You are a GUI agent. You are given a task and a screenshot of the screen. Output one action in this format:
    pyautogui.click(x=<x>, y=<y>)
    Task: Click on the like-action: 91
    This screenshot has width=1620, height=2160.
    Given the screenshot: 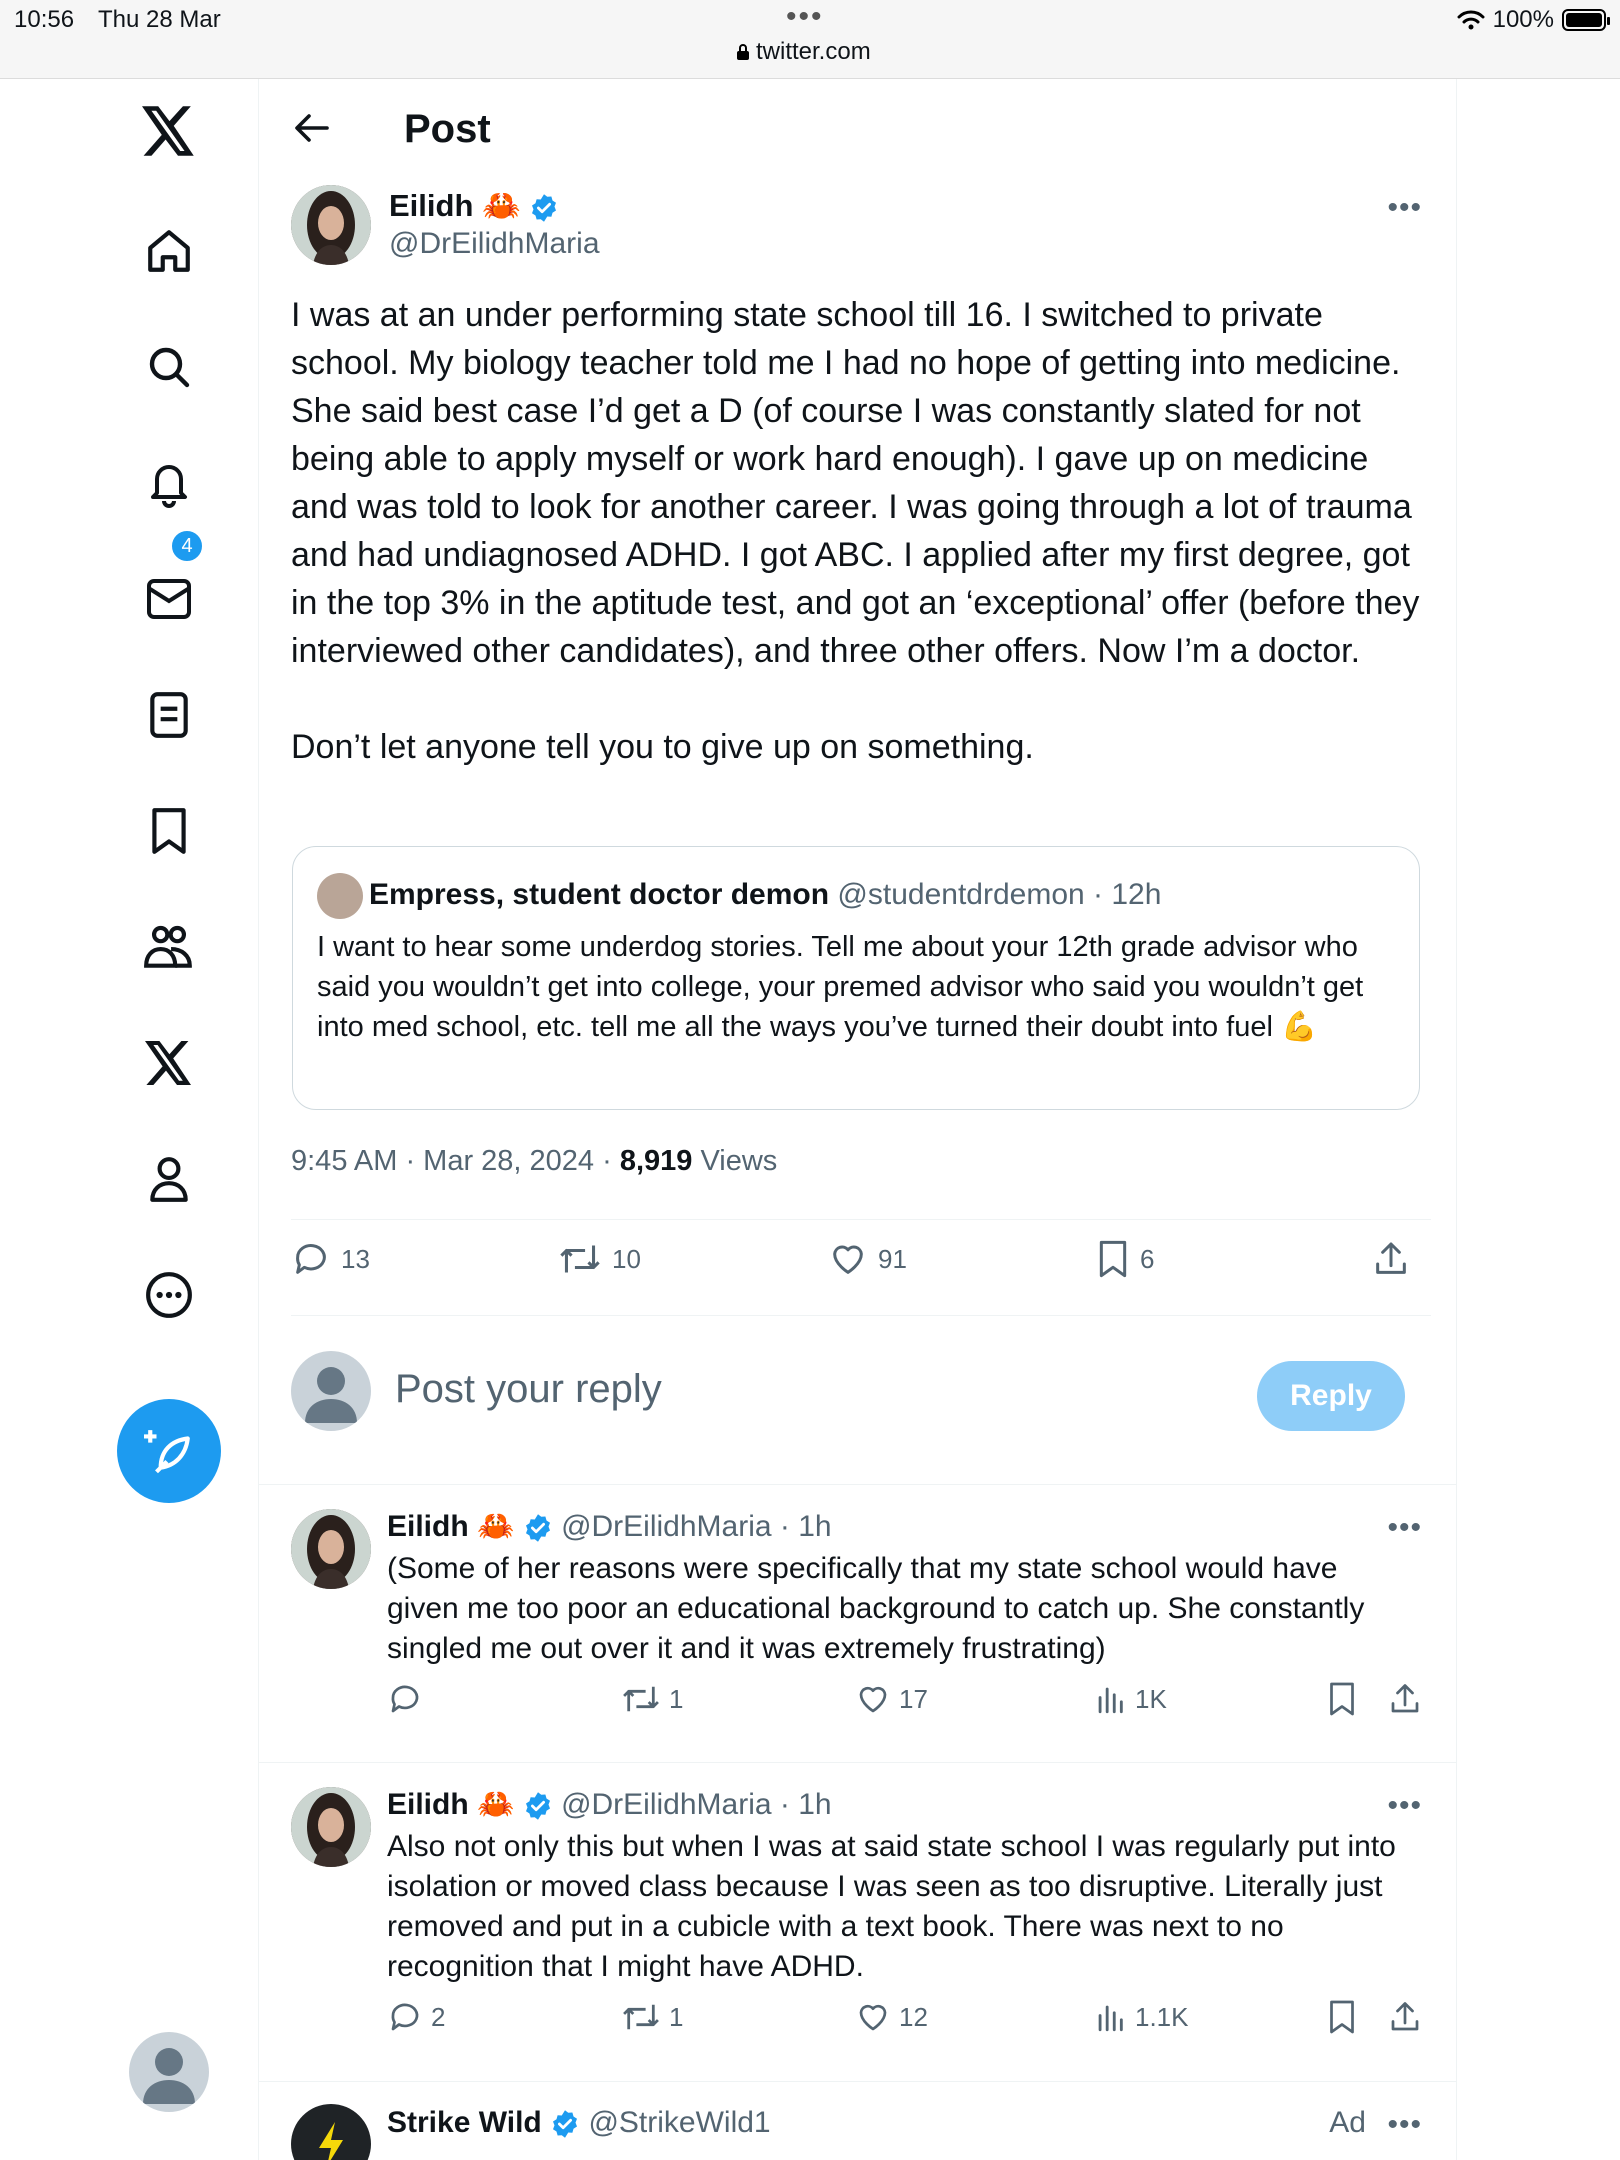 What is the action you would take?
    pyautogui.click(x=867, y=1259)
    